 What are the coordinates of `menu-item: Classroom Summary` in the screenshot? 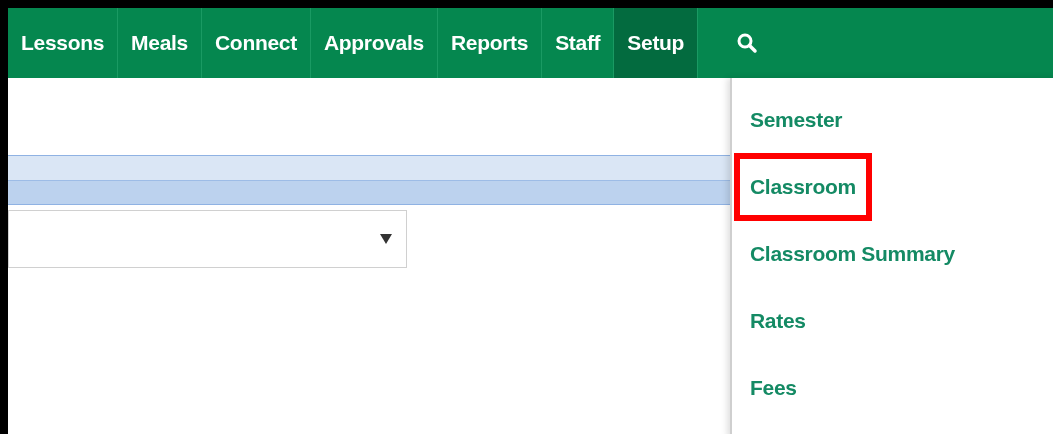 It's located at (852, 254).